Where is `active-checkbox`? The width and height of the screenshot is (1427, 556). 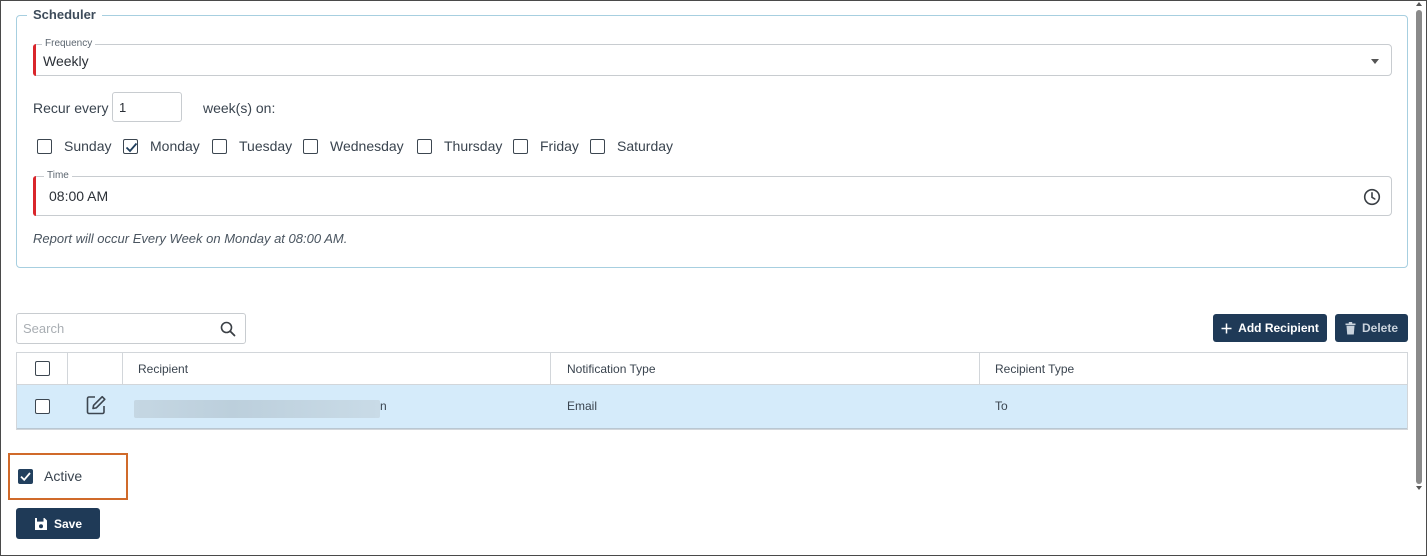 active-checkbox is located at coordinates (25, 476).